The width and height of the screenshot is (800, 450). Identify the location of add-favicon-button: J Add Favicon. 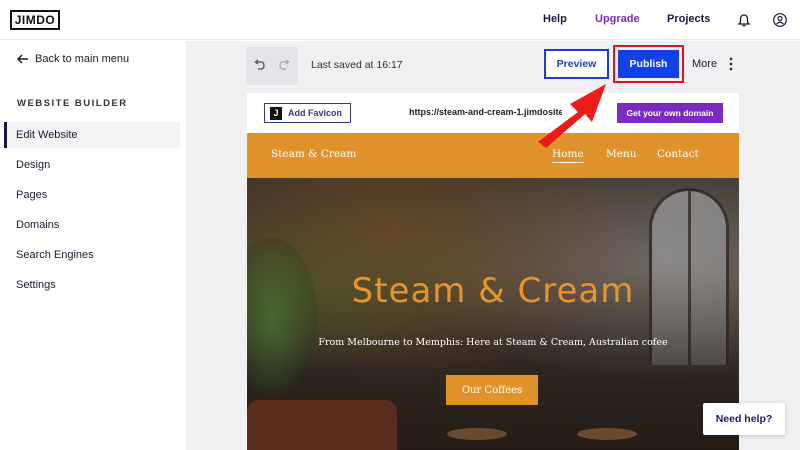
(307, 113).